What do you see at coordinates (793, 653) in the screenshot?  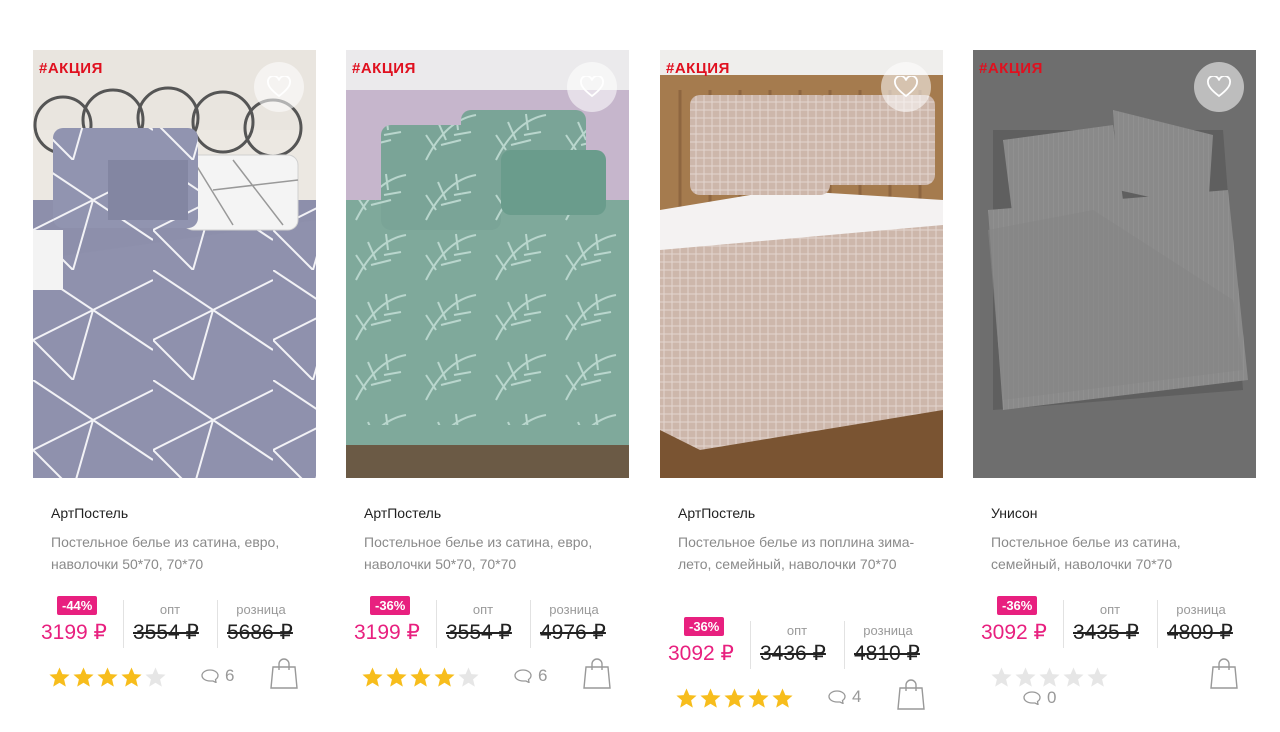 I see `opt-price: 3436 ₽` at bounding box center [793, 653].